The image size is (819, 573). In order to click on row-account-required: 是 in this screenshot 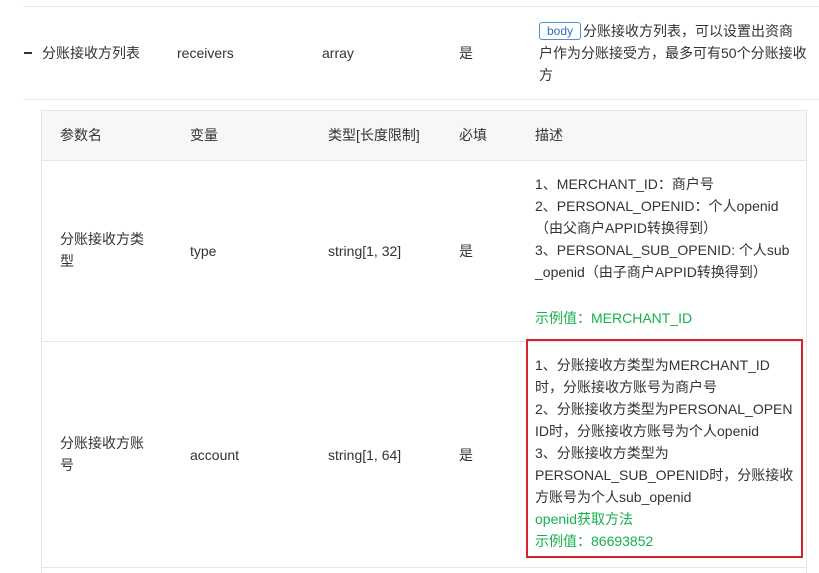, I will do `click(466, 455)`.